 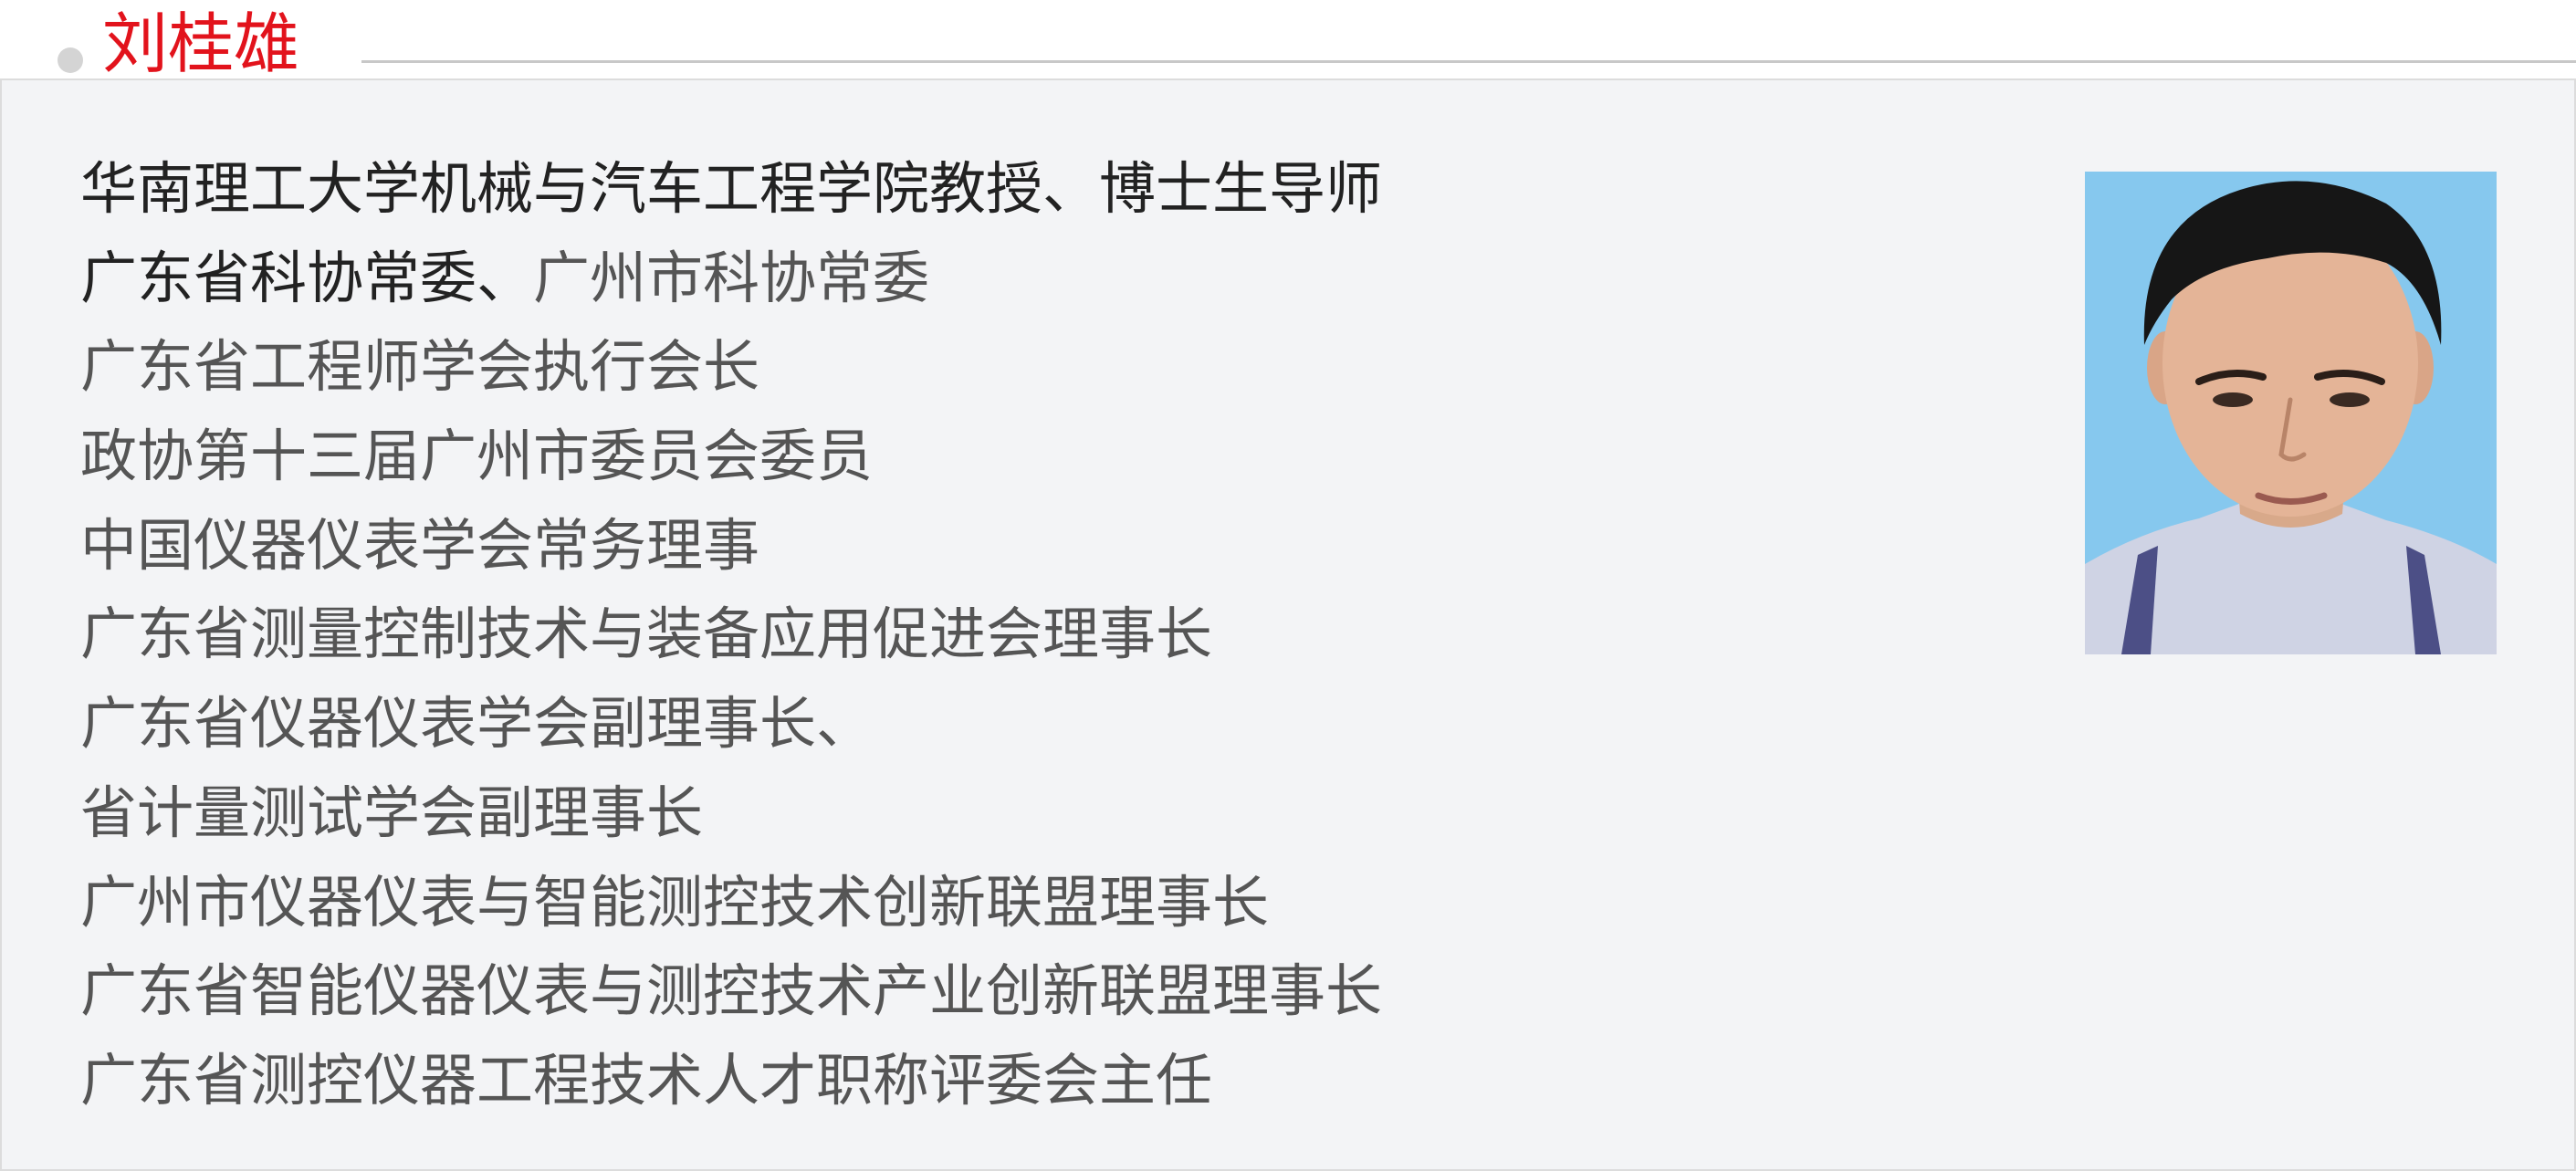 I want to click on role-item: 广东省科协常委、广州市科协常委, so click(x=731, y=278).